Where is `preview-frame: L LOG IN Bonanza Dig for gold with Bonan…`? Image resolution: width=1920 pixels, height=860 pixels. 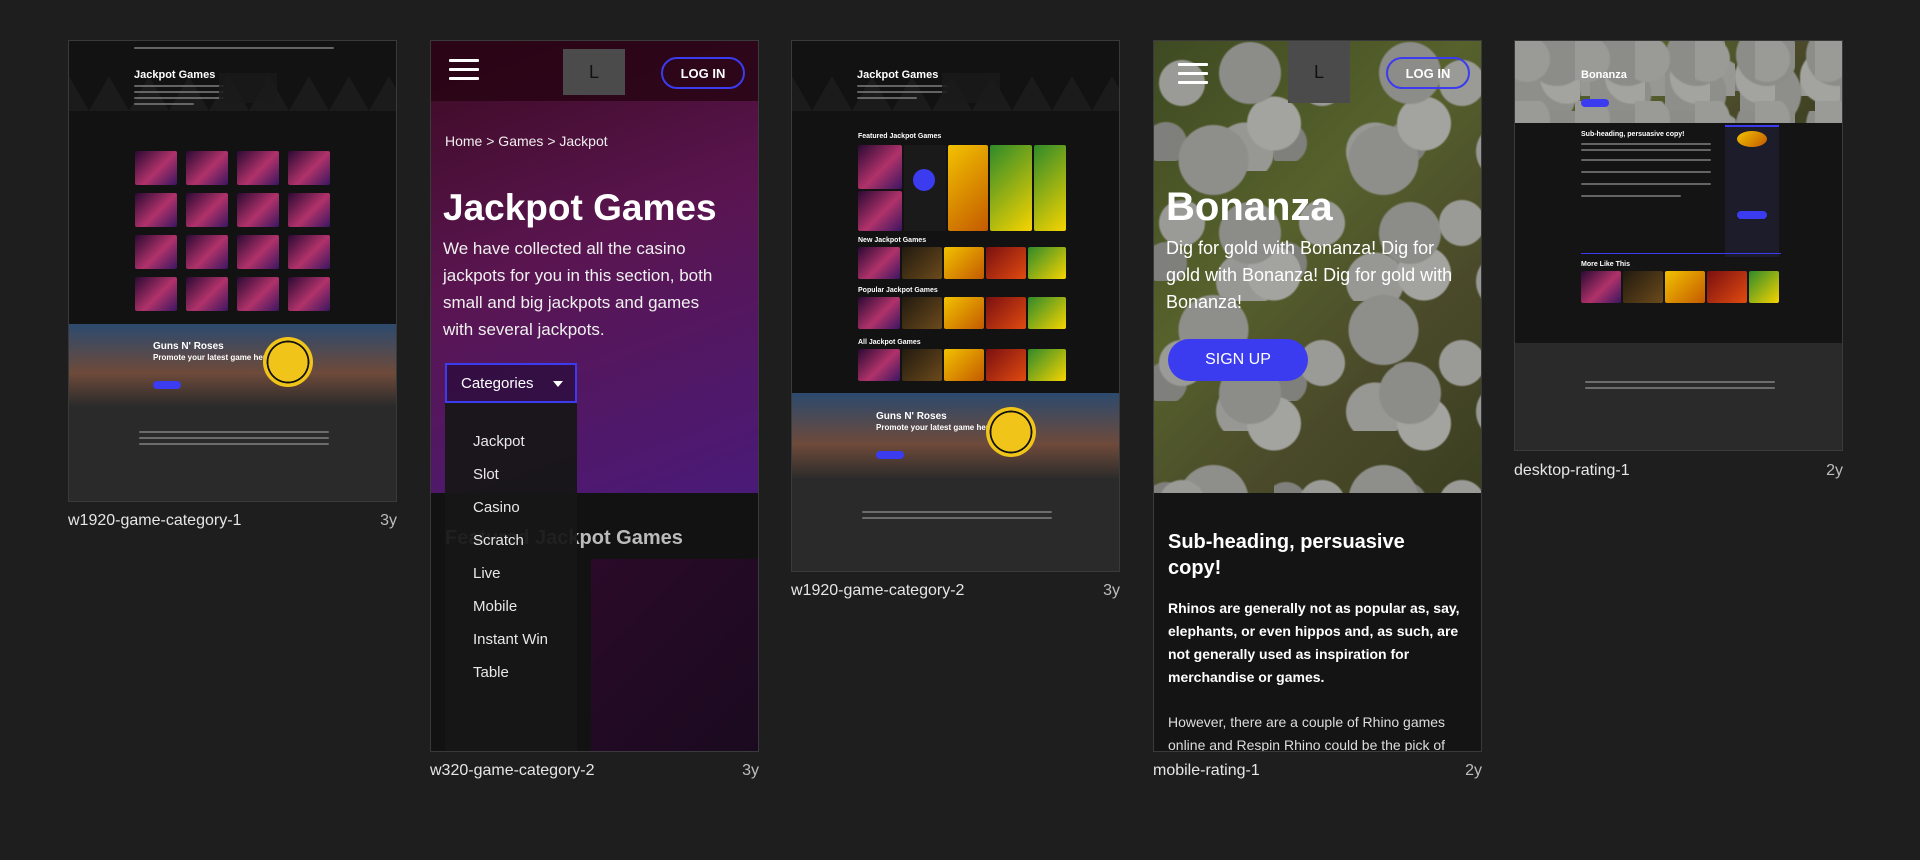 preview-frame: L LOG IN Bonanza Dig for gold with Bonan… is located at coordinates (1317, 396).